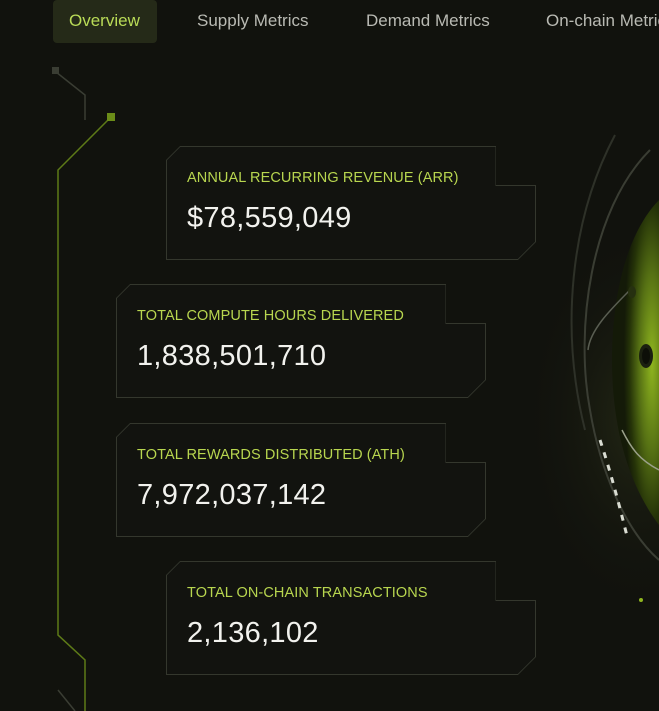 This screenshot has width=659, height=711. What do you see at coordinates (253, 633) in the screenshot?
I see `metric-value: 2,136,102` at bounding box center [253, 633].